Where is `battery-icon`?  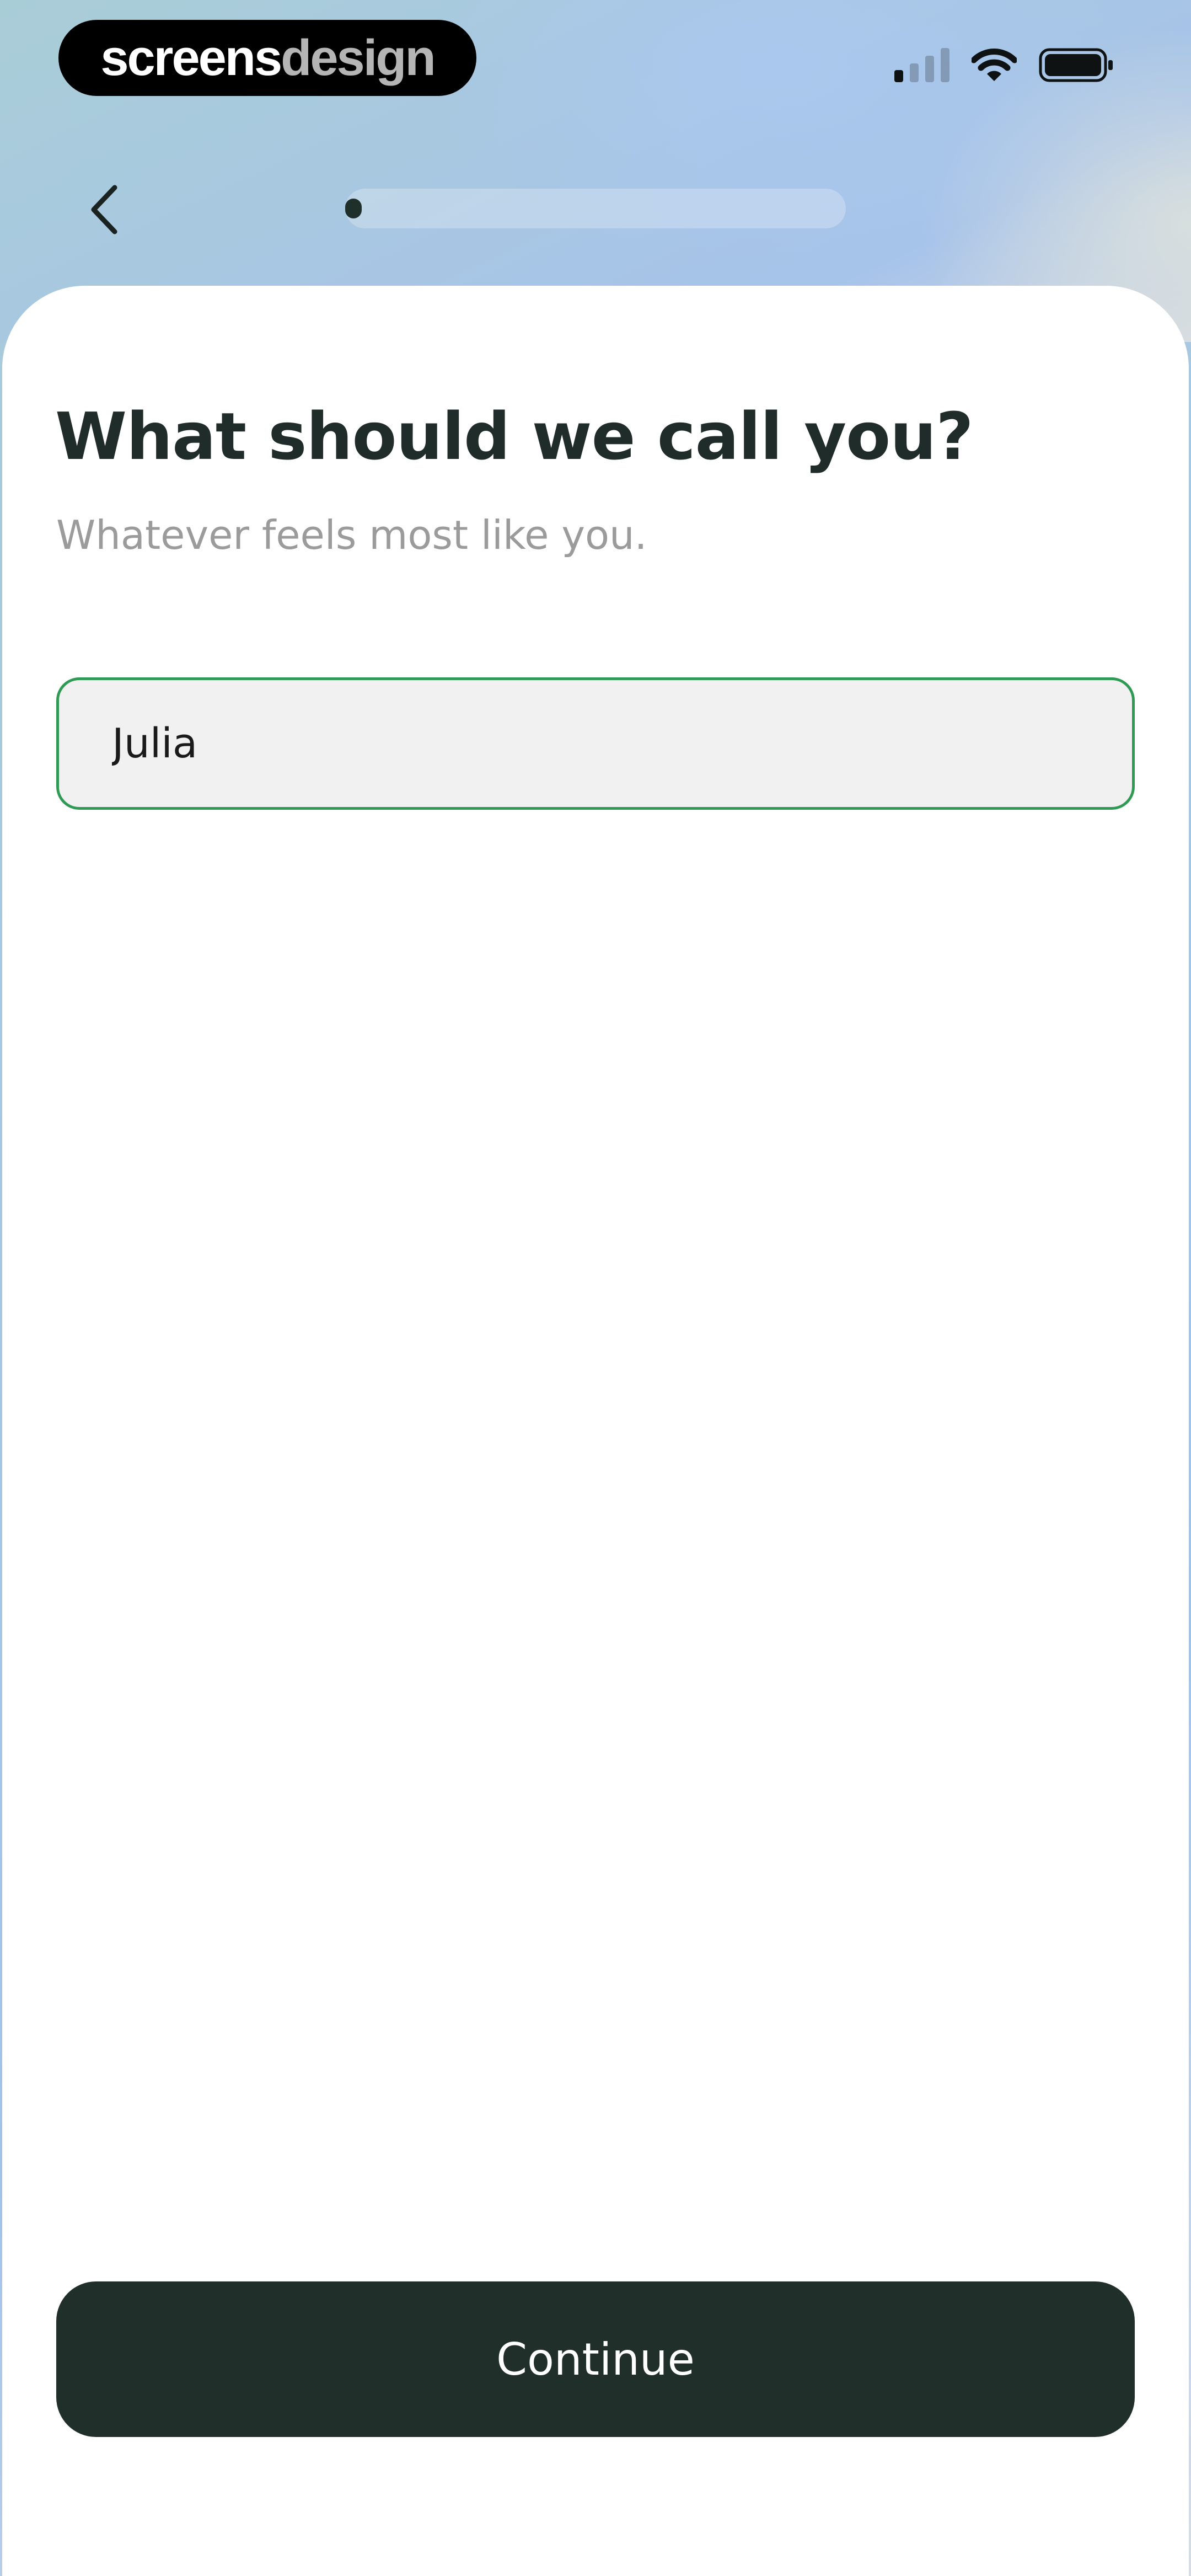
battery-icon is located at coordinates (1076, 65).